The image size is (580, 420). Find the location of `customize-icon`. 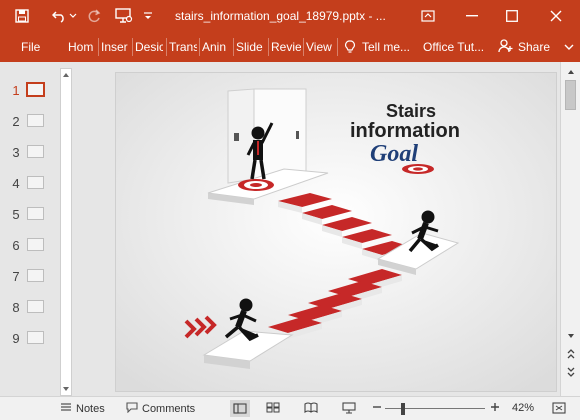

customize-icon is located at coordinates (148, 16).